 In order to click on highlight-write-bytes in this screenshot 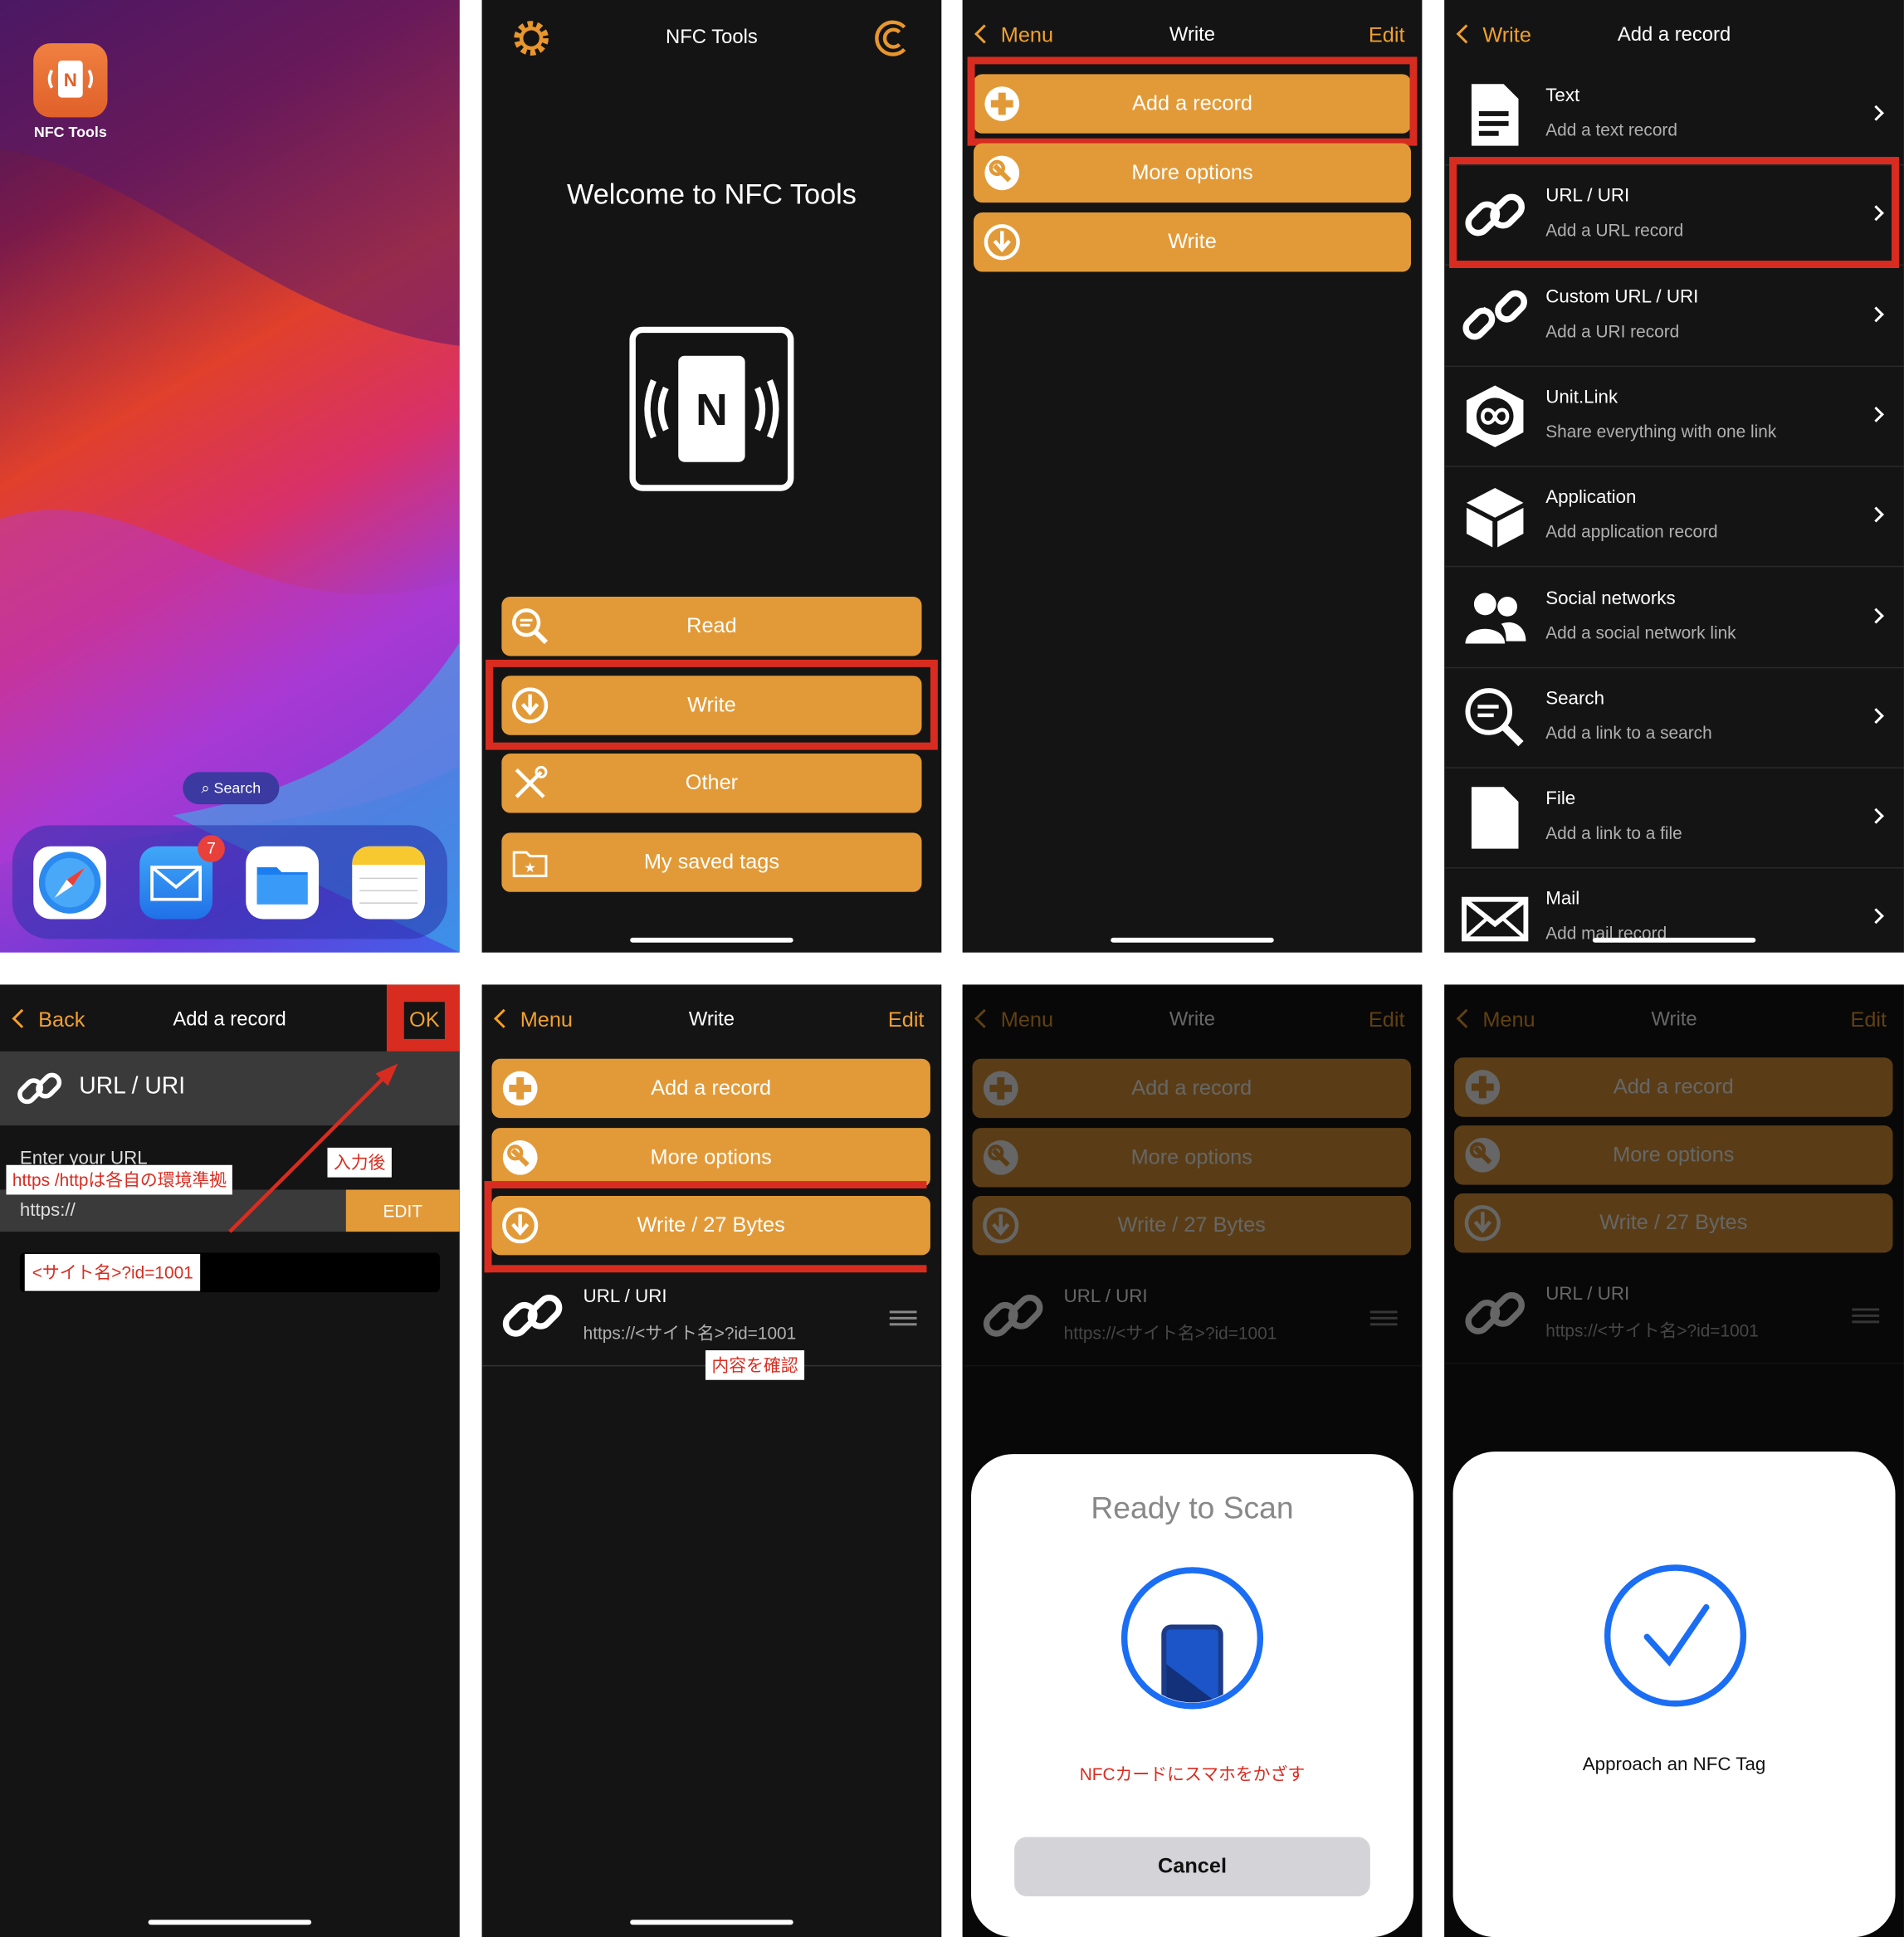, I will do `click(705, 1227)`.